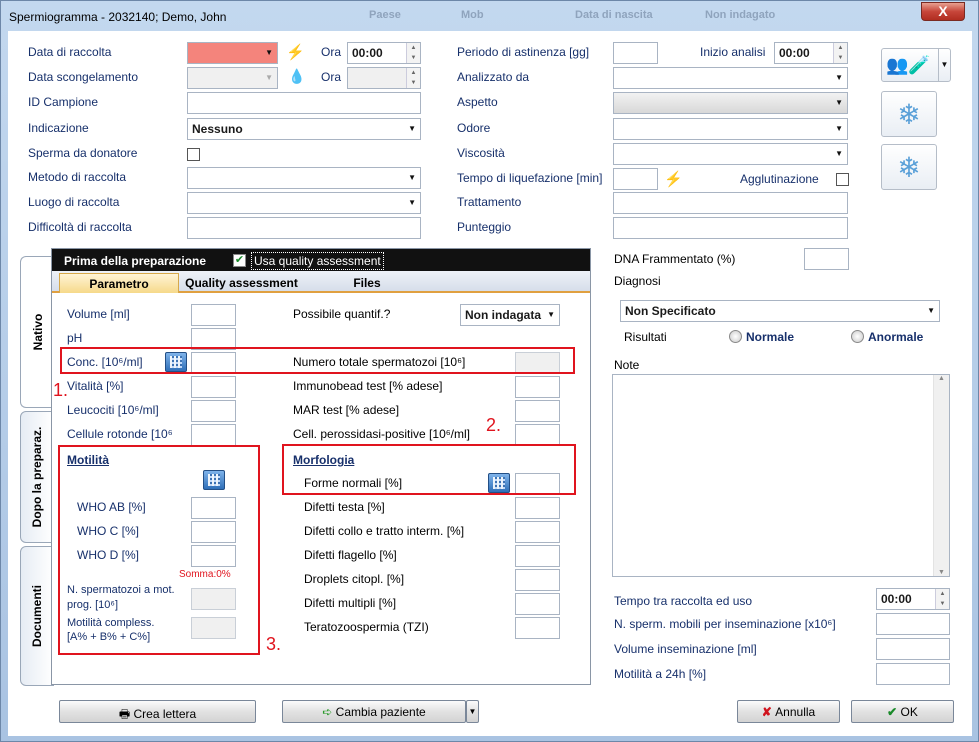 The image size is (979, 742). Describe the element at coordinates (232, 78) in the screenshot. I see `data-scongelamento-select` at that location.